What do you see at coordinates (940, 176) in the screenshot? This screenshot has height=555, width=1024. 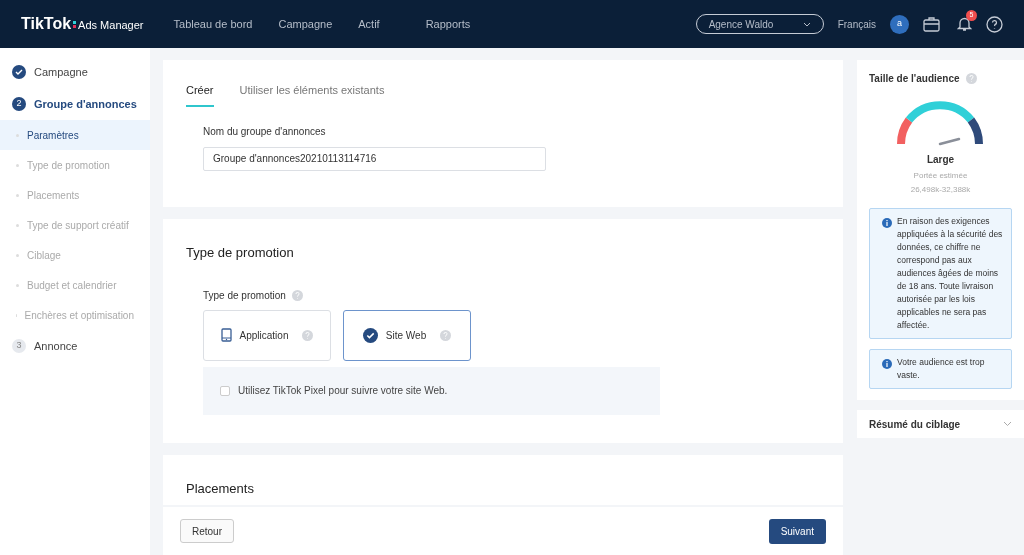 I see `reach-label: Portée estimée` at bounding box center [940, 176].